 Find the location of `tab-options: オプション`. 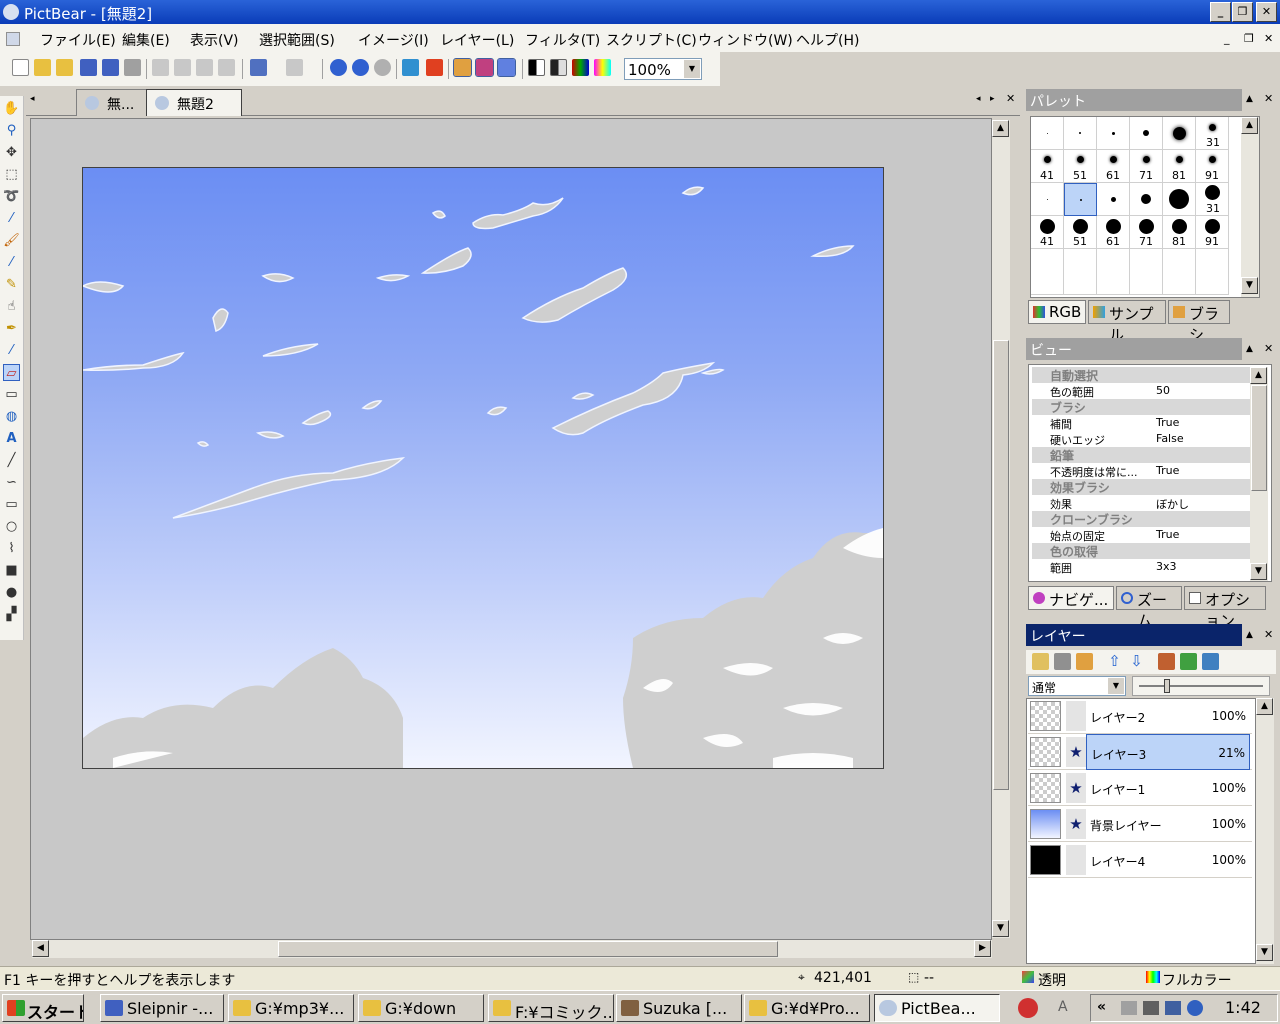

tab-options: オプション is located at coordinates (1225, 608).